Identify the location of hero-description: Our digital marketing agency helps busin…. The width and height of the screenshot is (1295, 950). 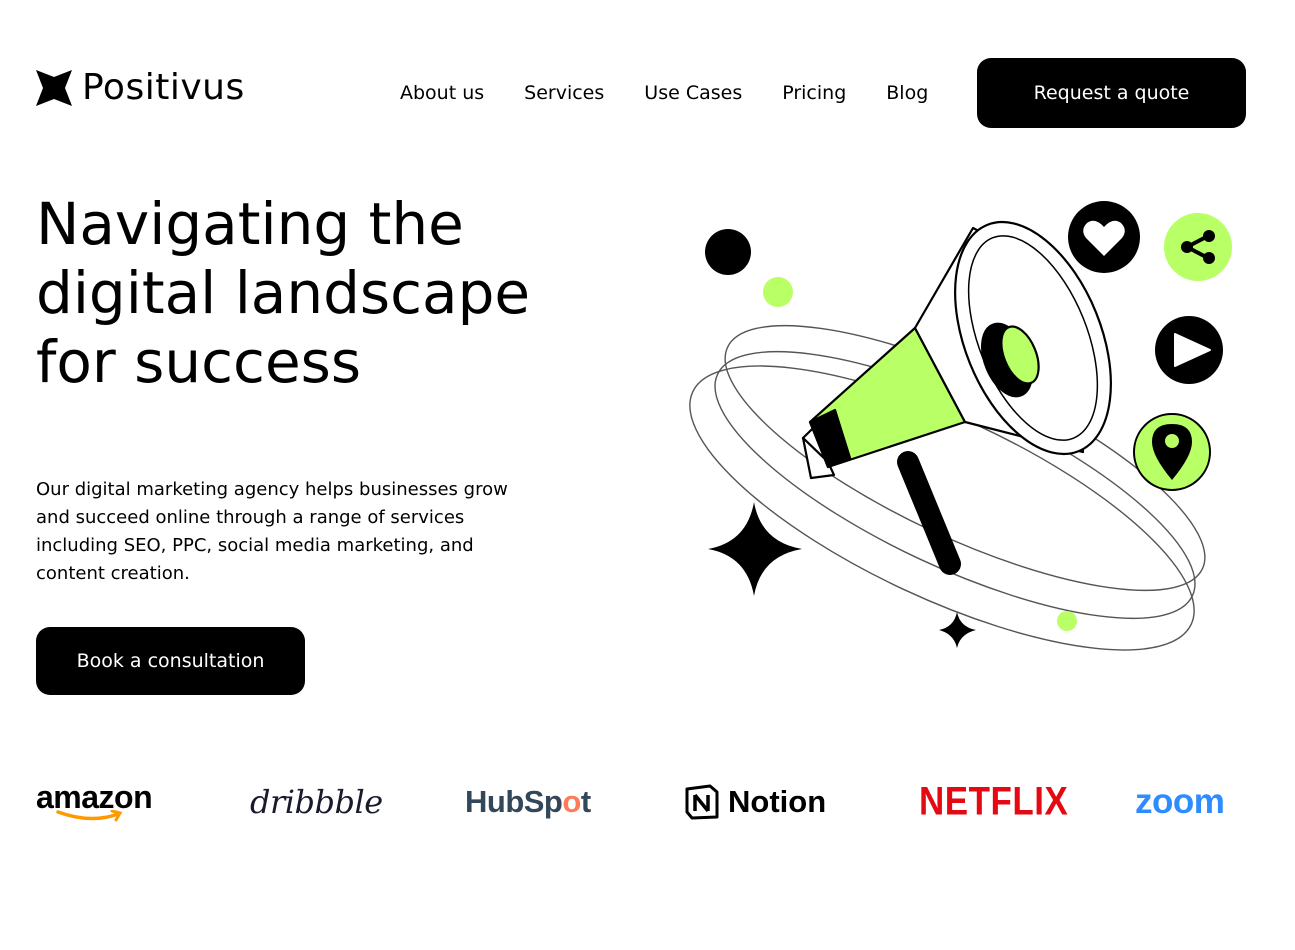
(272, 531).